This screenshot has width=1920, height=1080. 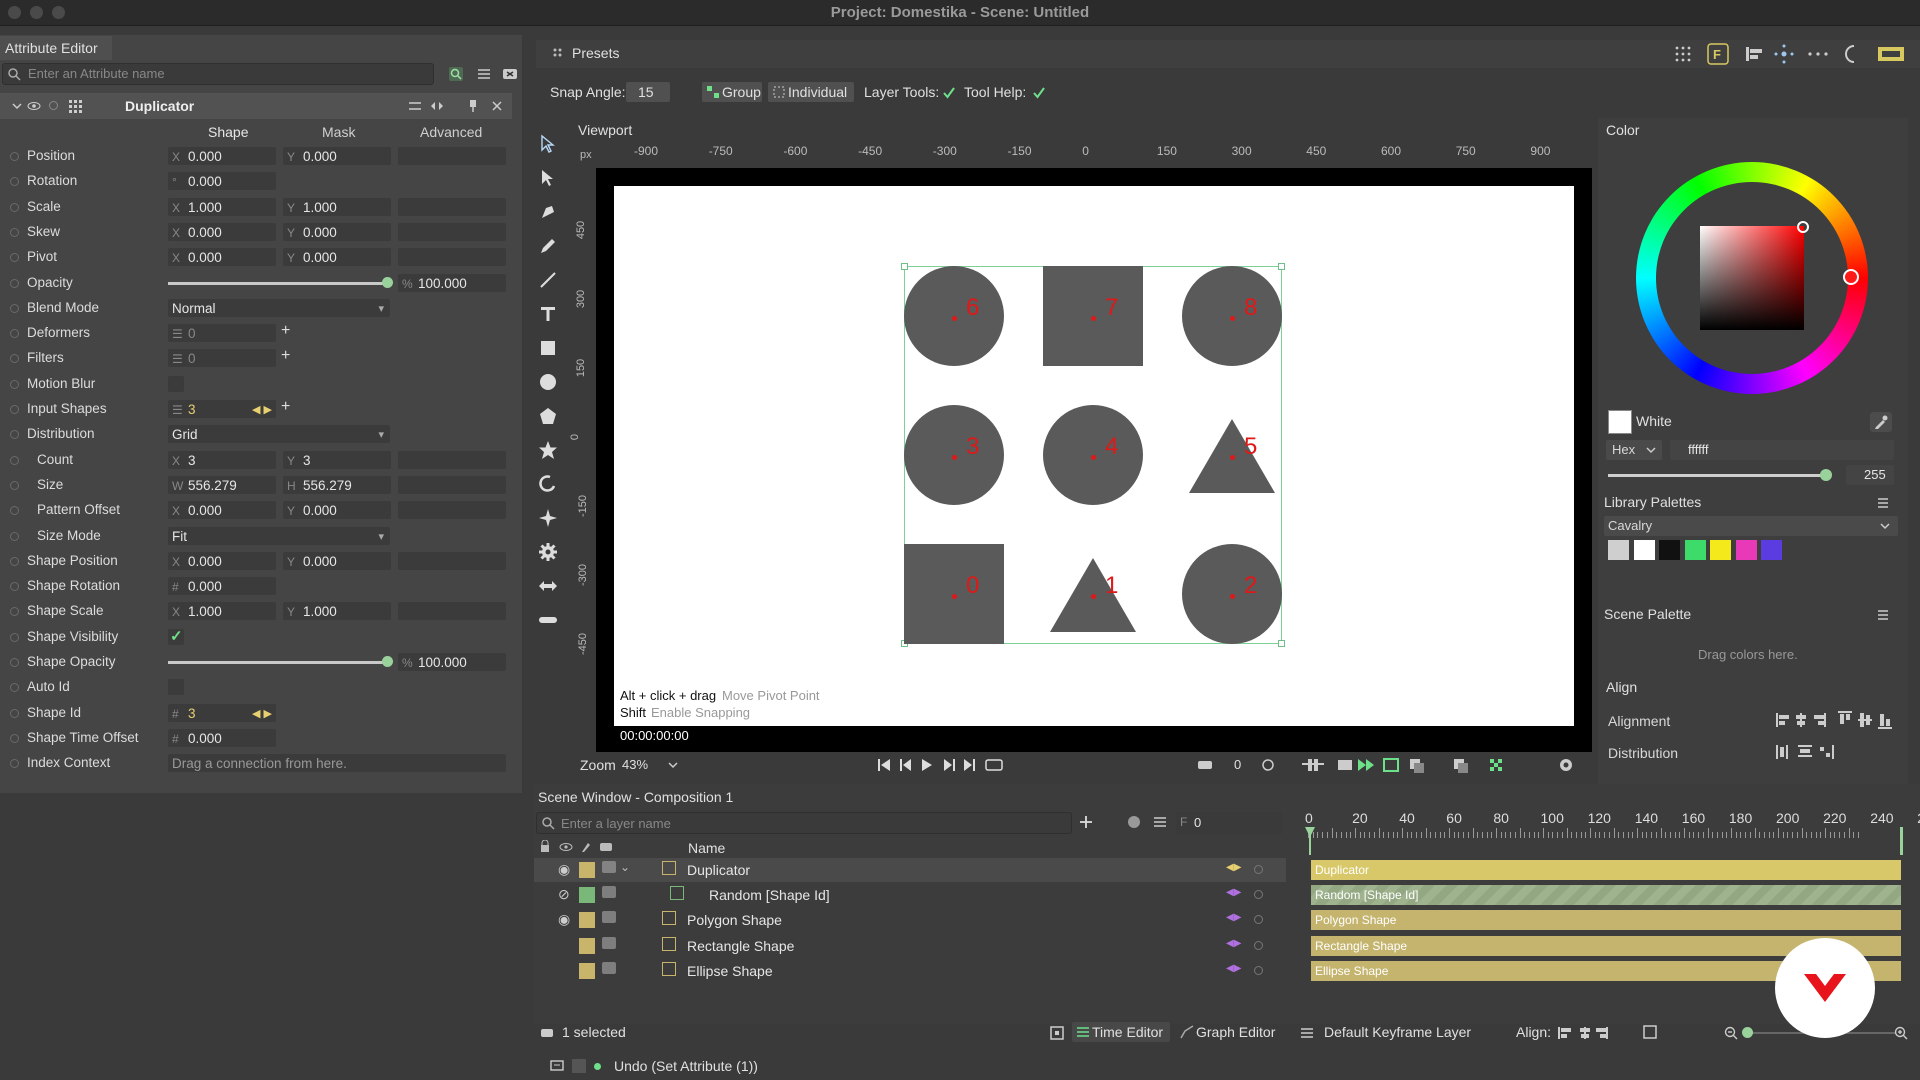 What do you see at coordinates (1751, 526) in the screenshot?
I see `palette-select: Cavalry` at bounding box center [1751, 526].